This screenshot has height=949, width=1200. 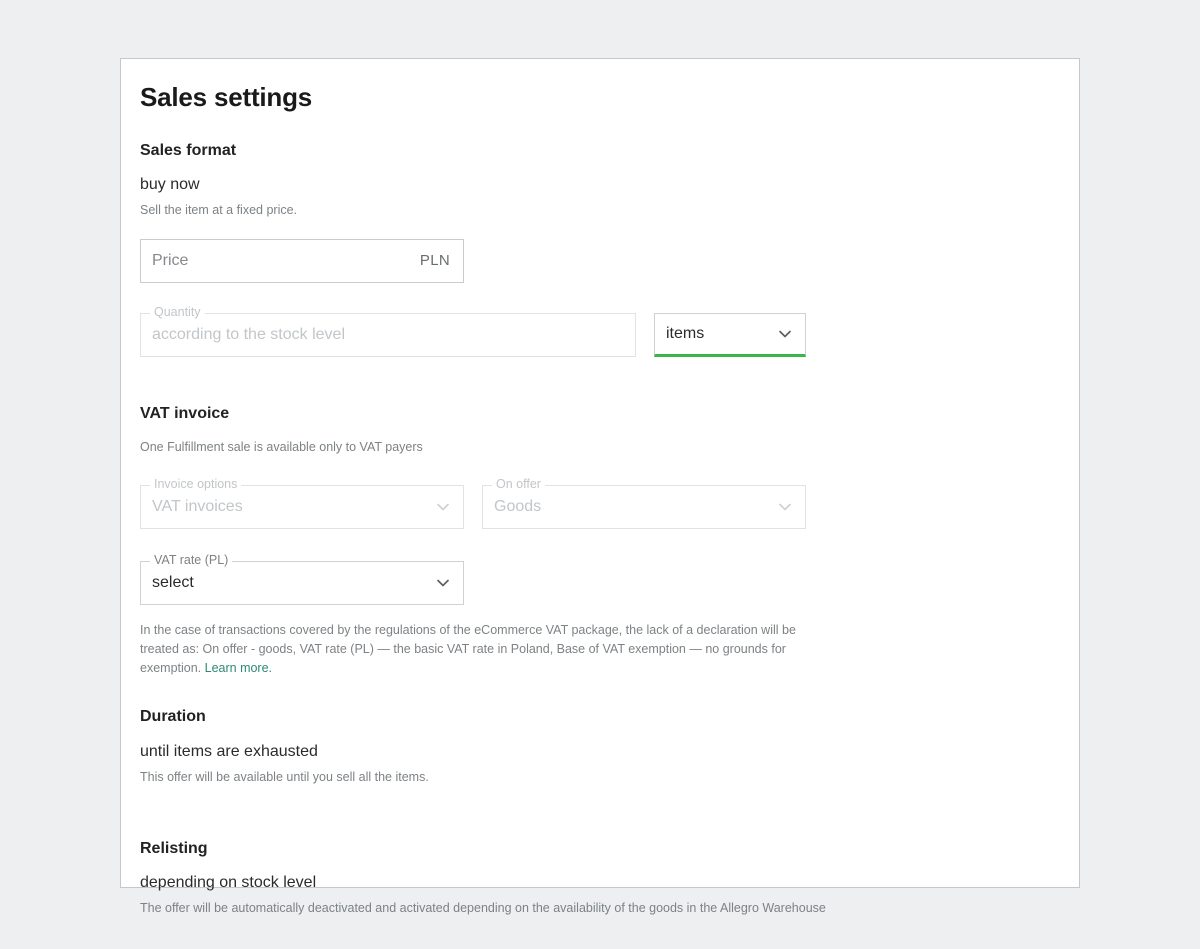 What do you see at coordinates (730, 334) in the screenshot?
I see `unit-select: items` at bounding box center [730, 334].